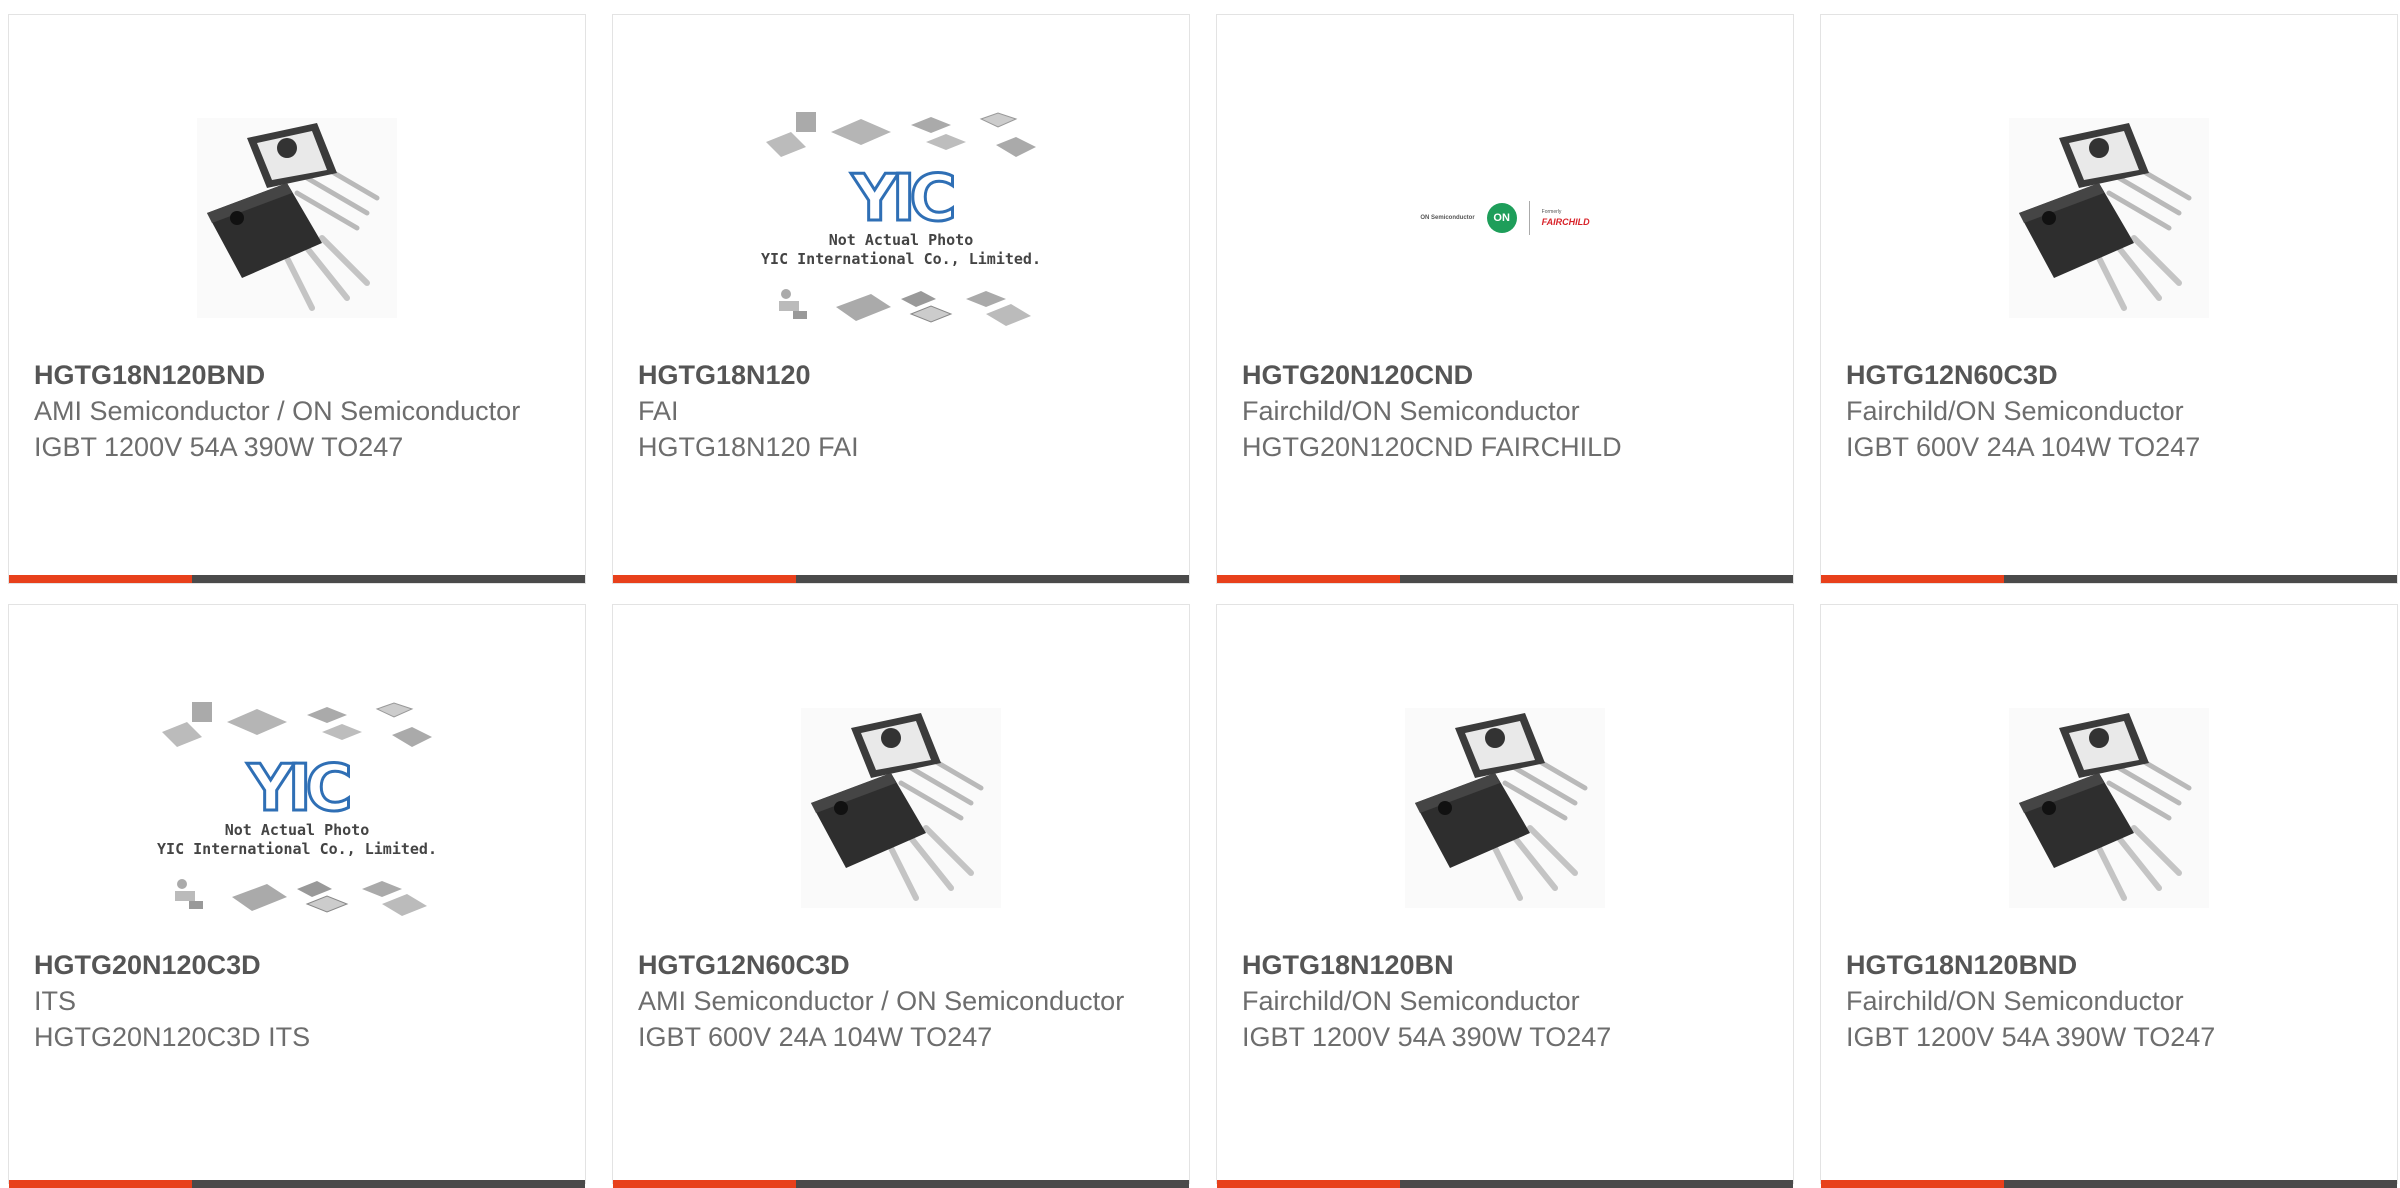  What do you see at coordinates (1447, 217) in the screenshot?
I see `on-semiconductor-wordmark: ON Semiconductor` at bounding box center [1447, 217].